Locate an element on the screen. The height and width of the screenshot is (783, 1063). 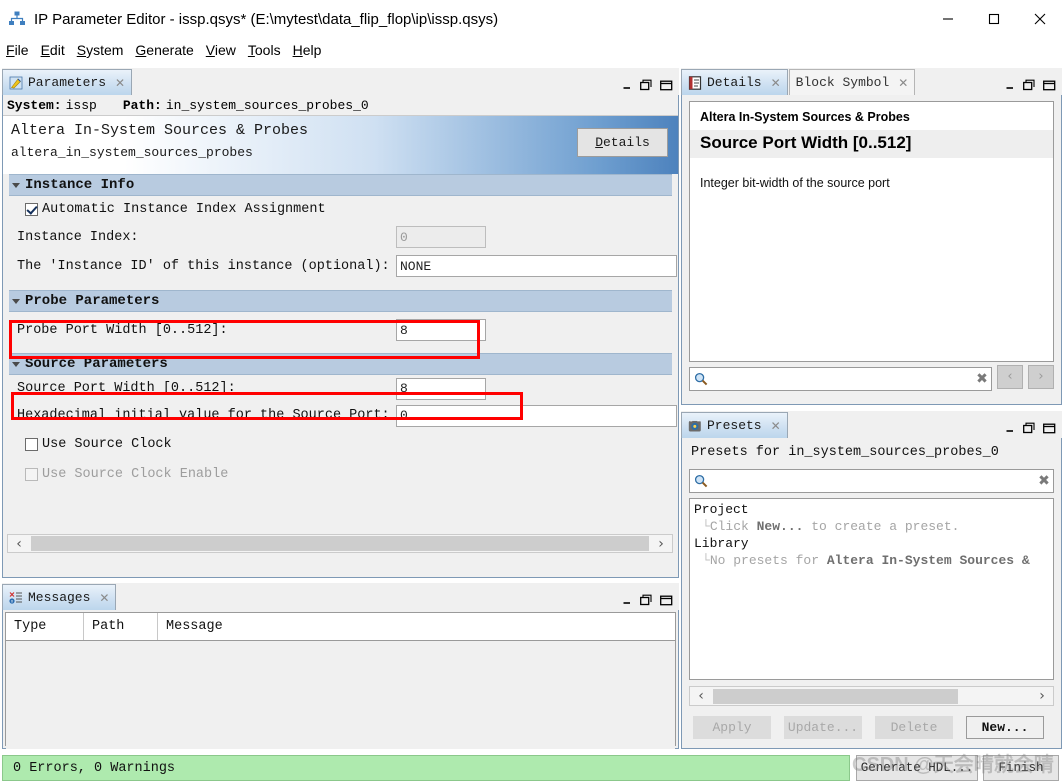
details-search-input is located at coordinates (840, 379).